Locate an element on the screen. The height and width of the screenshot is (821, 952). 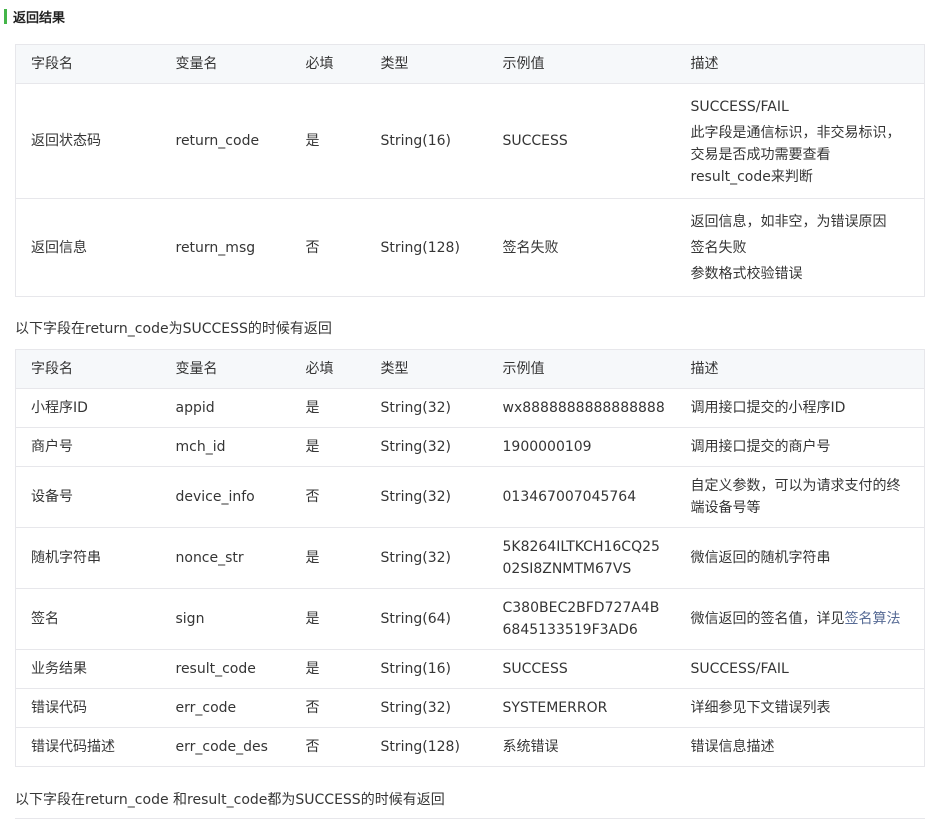
description-line: 签名失败 is located at coordinates (718, 247).